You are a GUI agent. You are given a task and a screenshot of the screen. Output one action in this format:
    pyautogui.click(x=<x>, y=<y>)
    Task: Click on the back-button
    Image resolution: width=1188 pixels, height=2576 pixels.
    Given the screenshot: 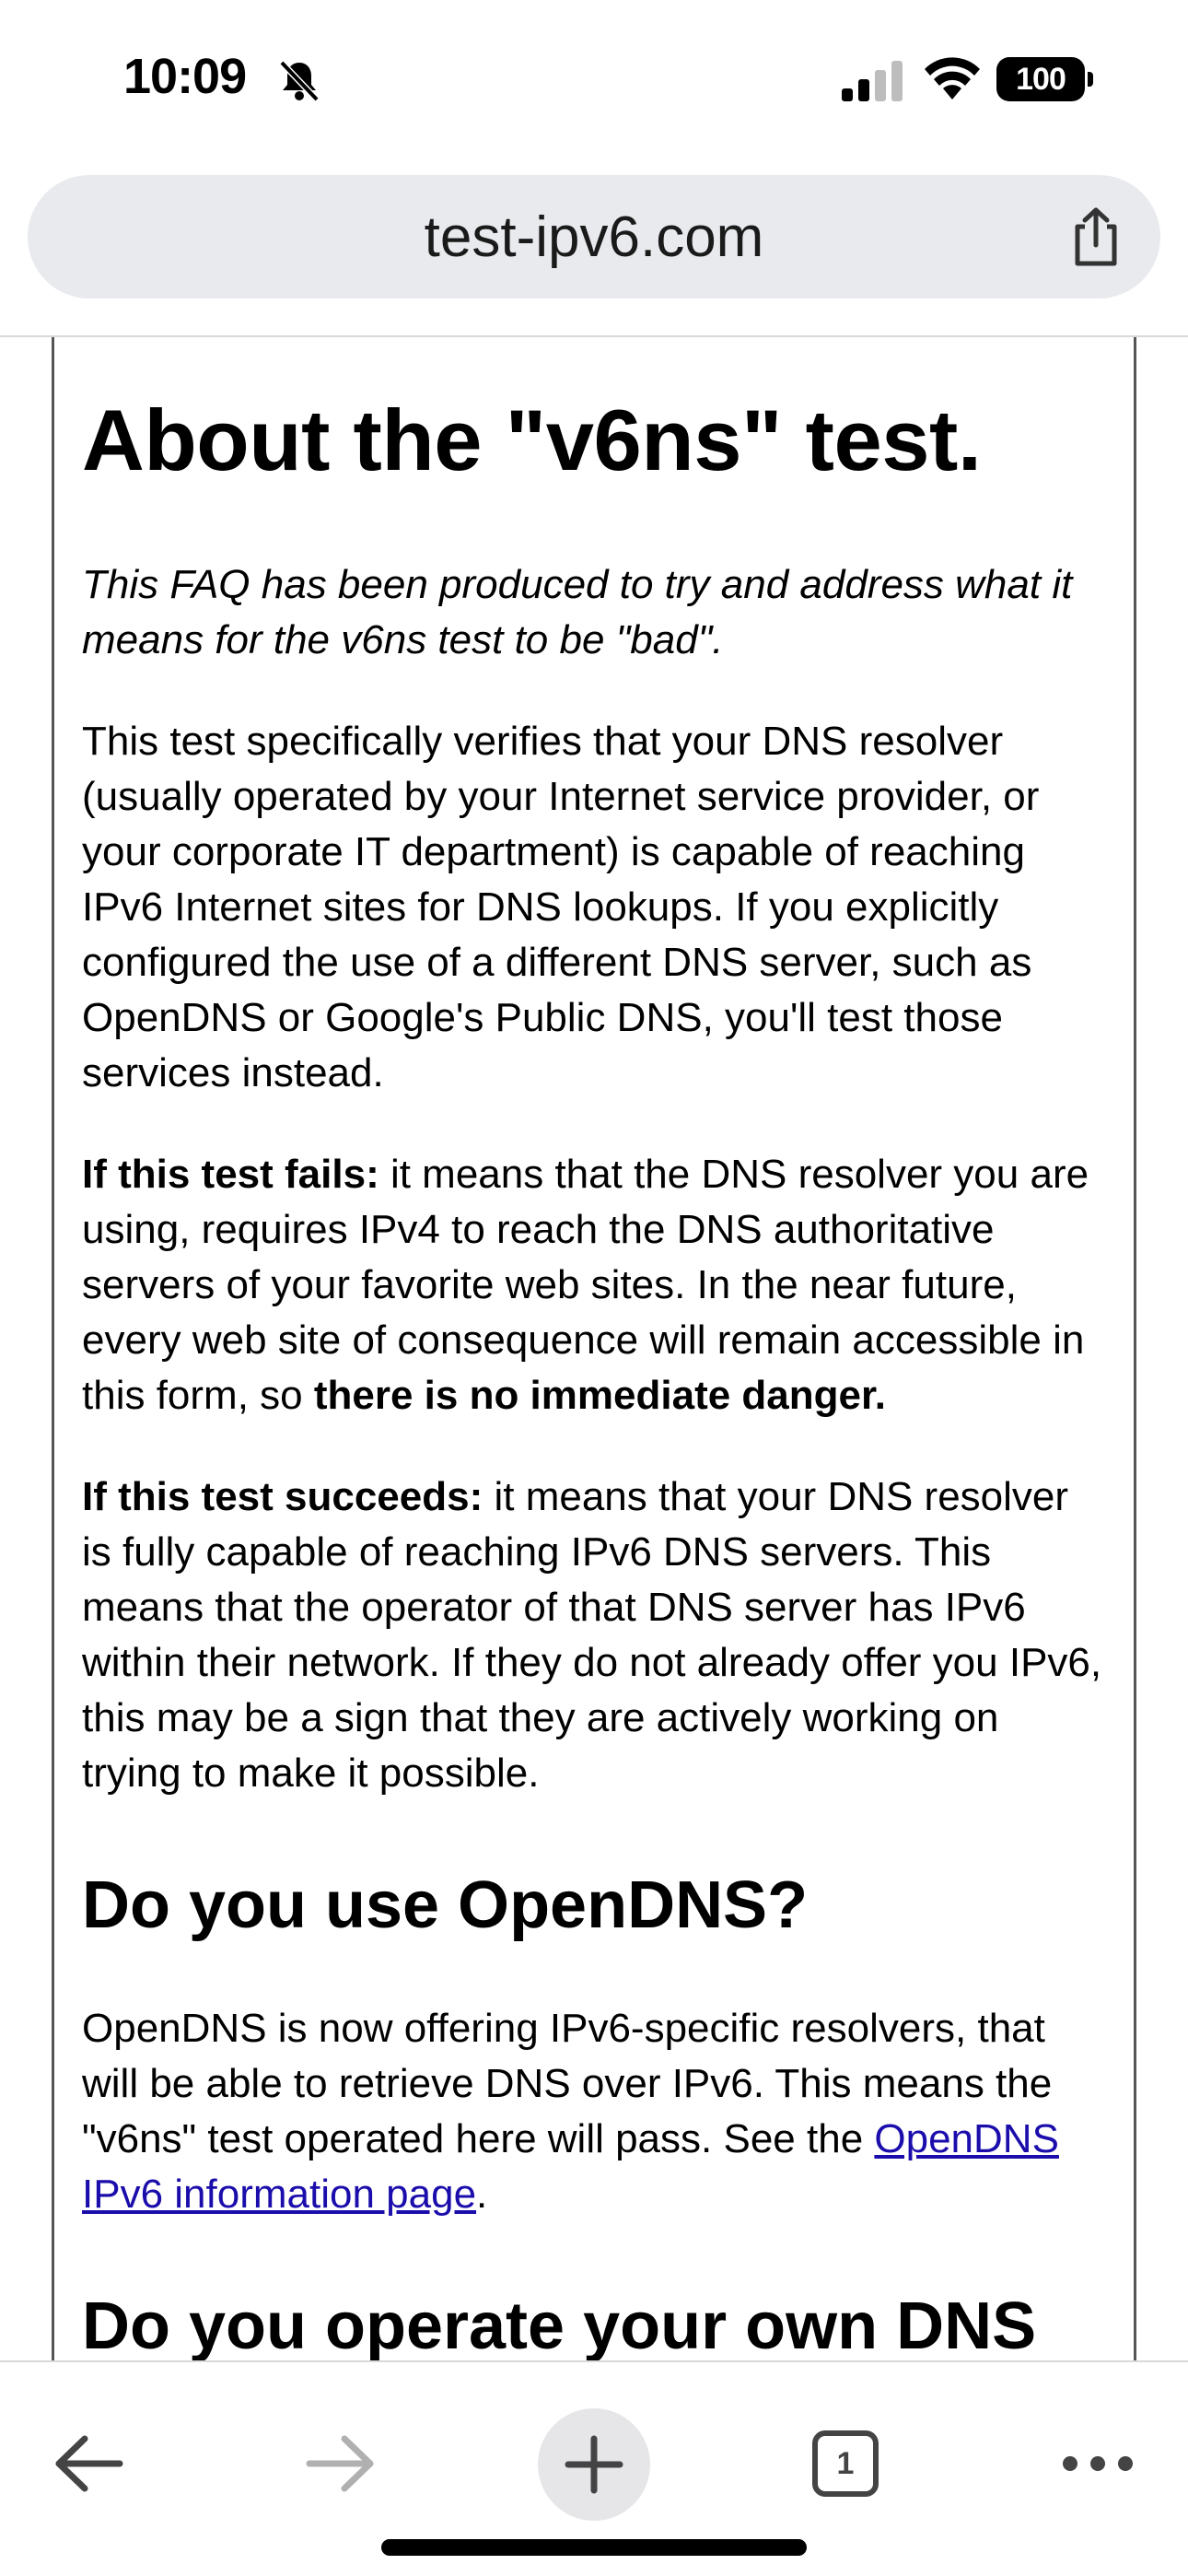 What is the action you would take?
    pyautogui.click(x=88, y=2463)
    